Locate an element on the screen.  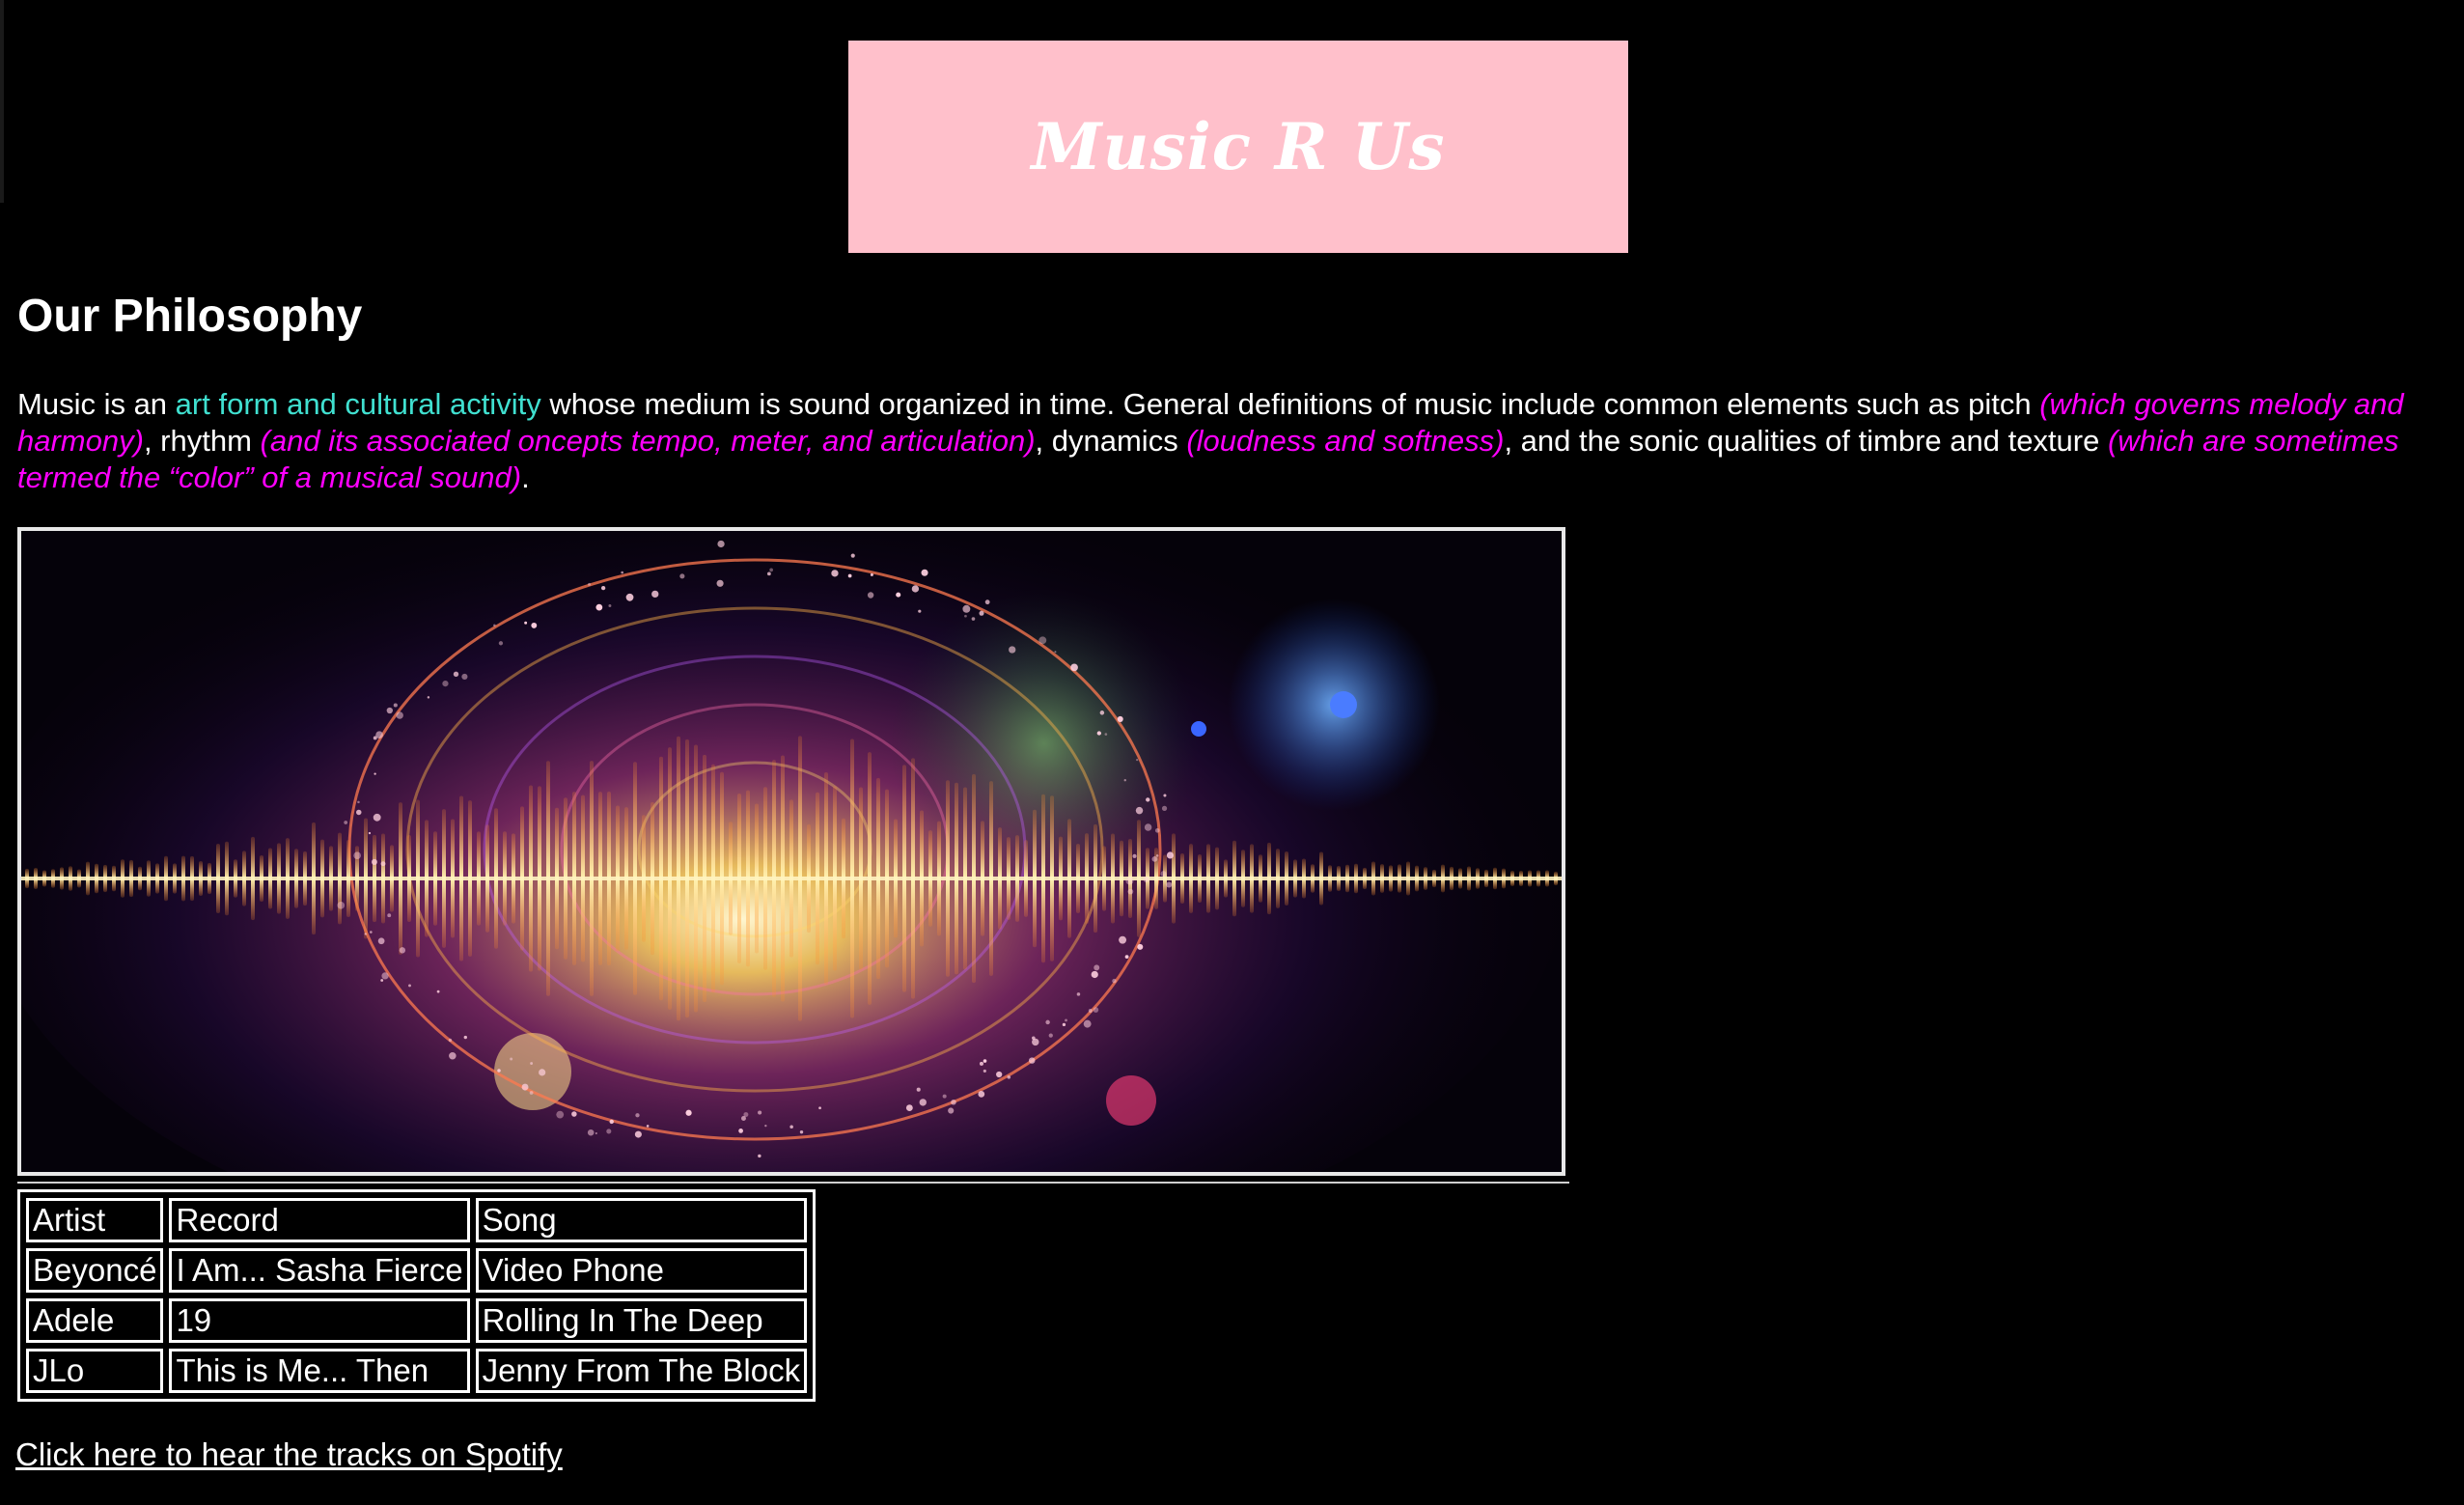
cell-artist: Beyoncé is located at coordinates (95, 1270).